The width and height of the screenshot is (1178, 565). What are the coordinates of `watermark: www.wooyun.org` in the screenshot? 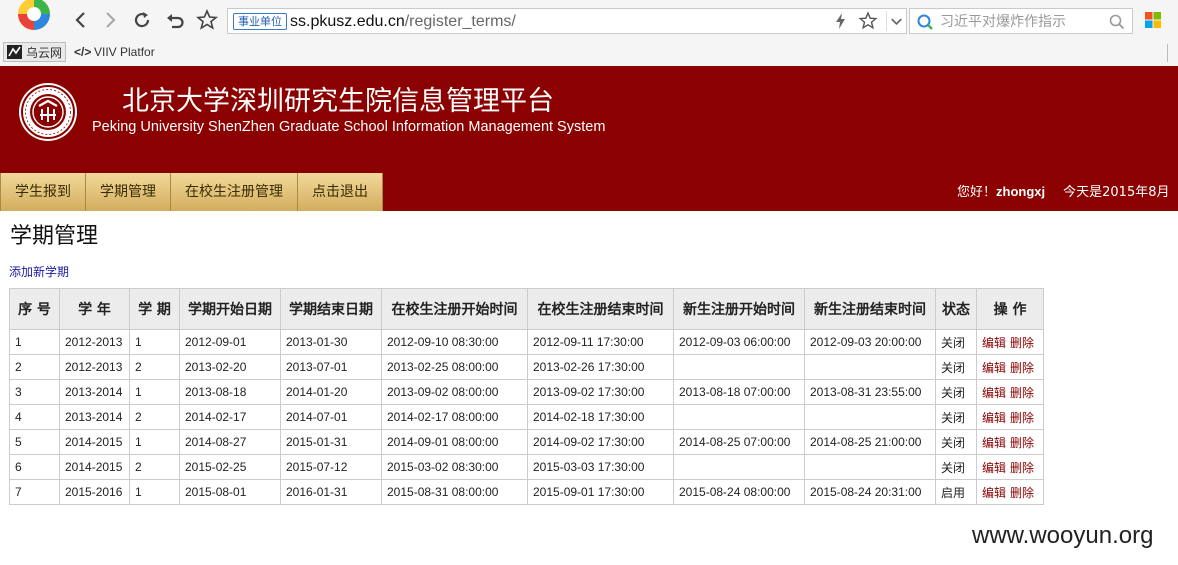 It's located at (1063, 535).